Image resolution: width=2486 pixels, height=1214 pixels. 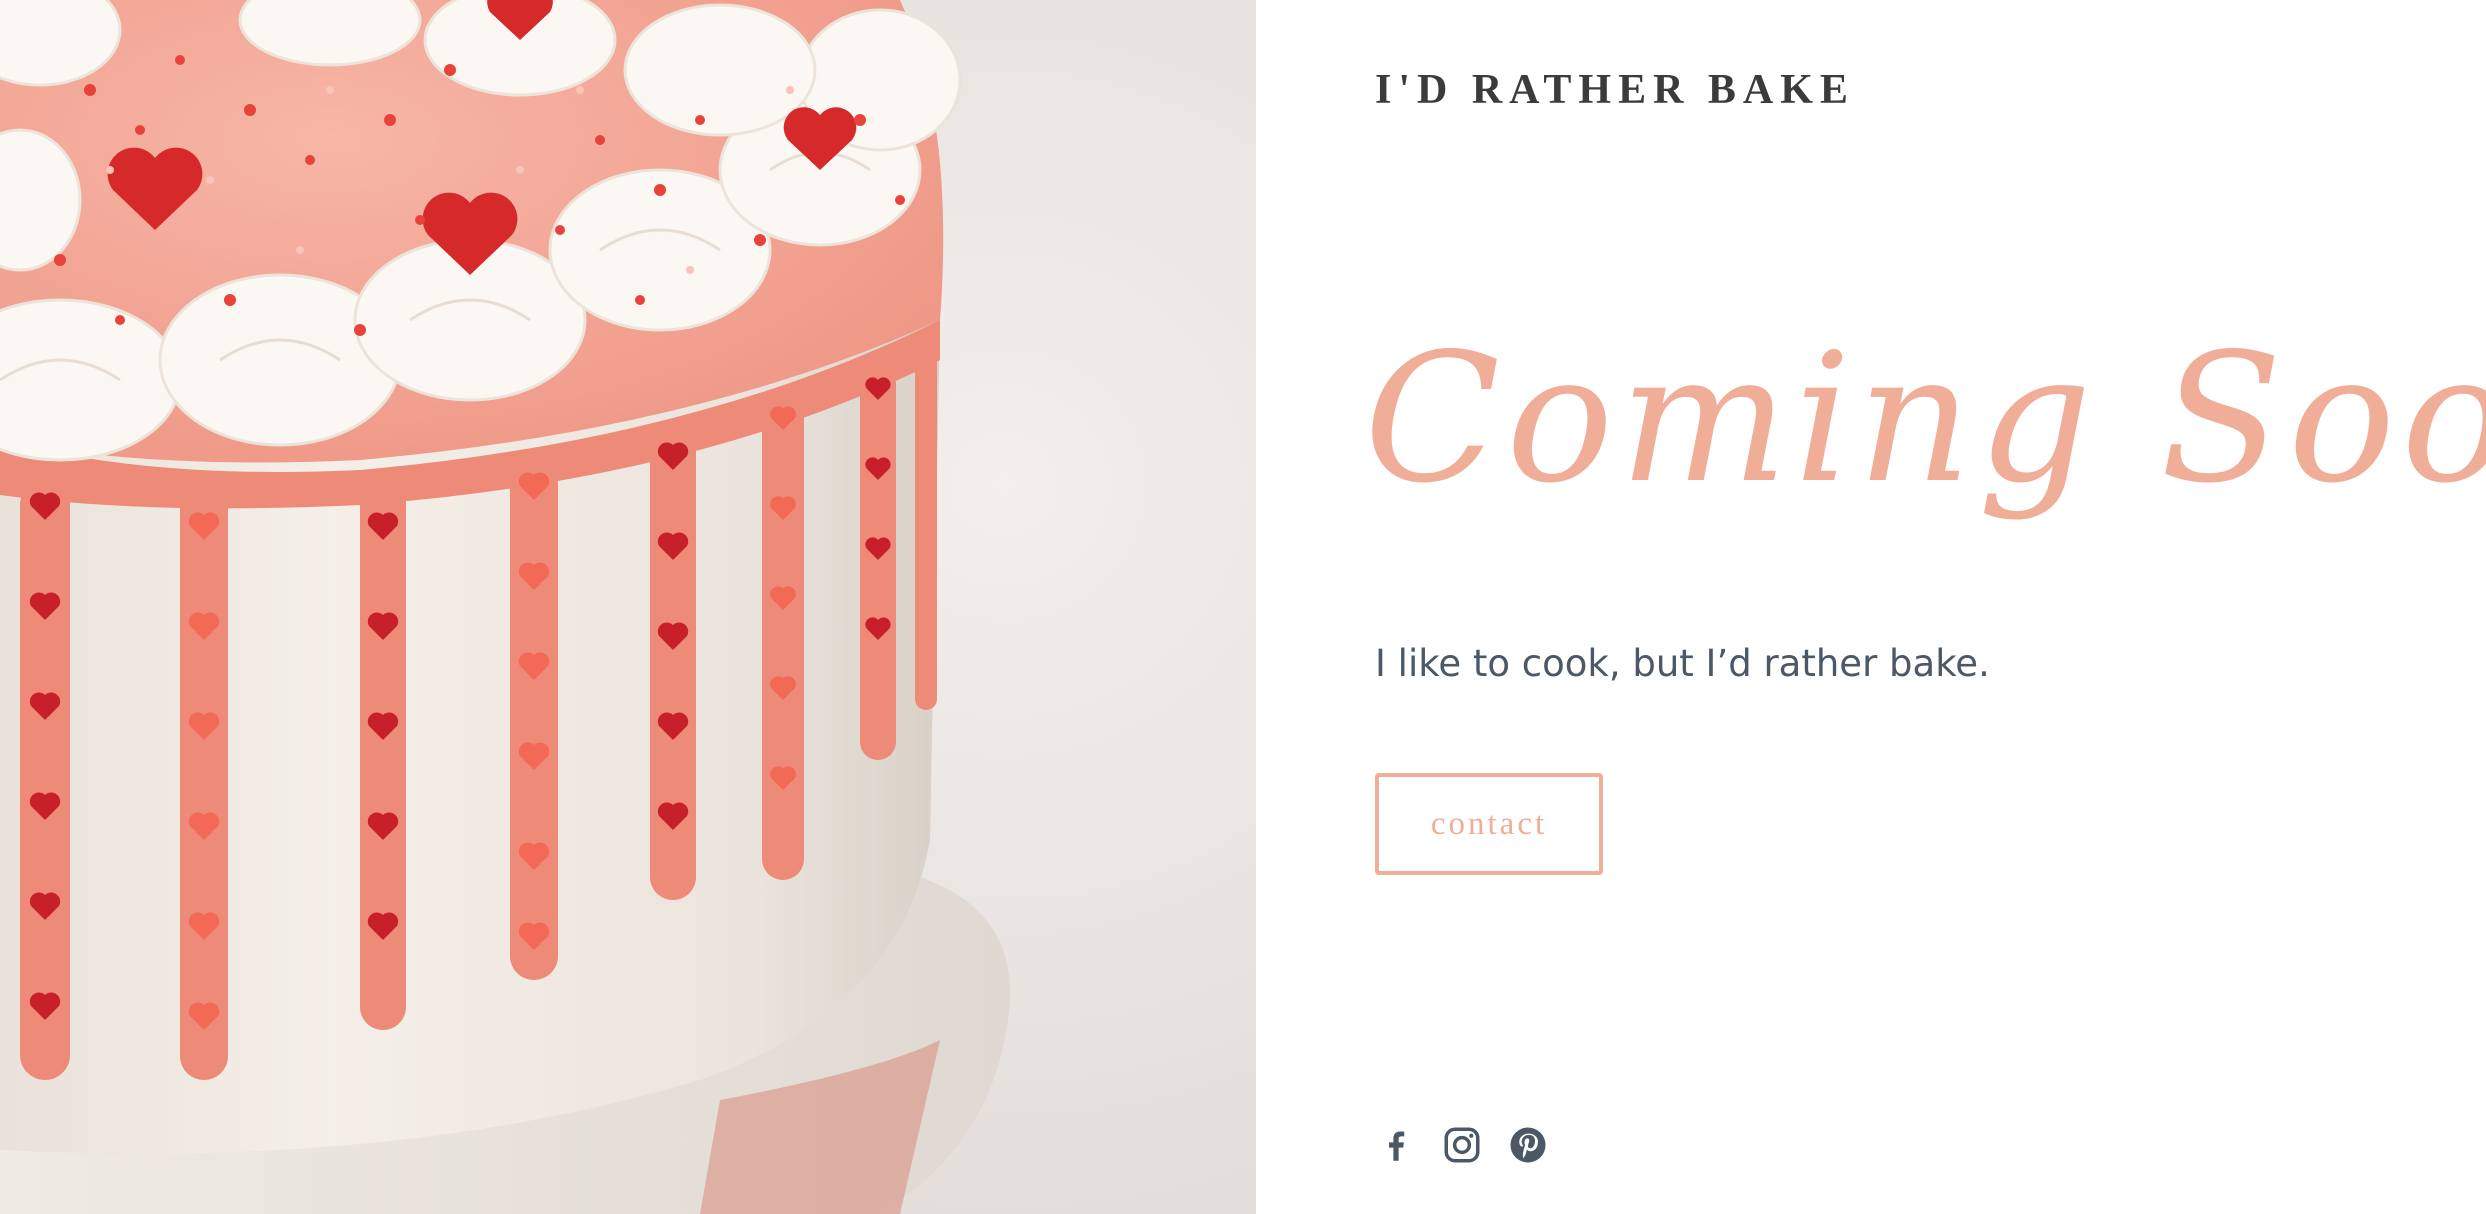 I want to click on facebook-link, so click(x=1396, y=1145).